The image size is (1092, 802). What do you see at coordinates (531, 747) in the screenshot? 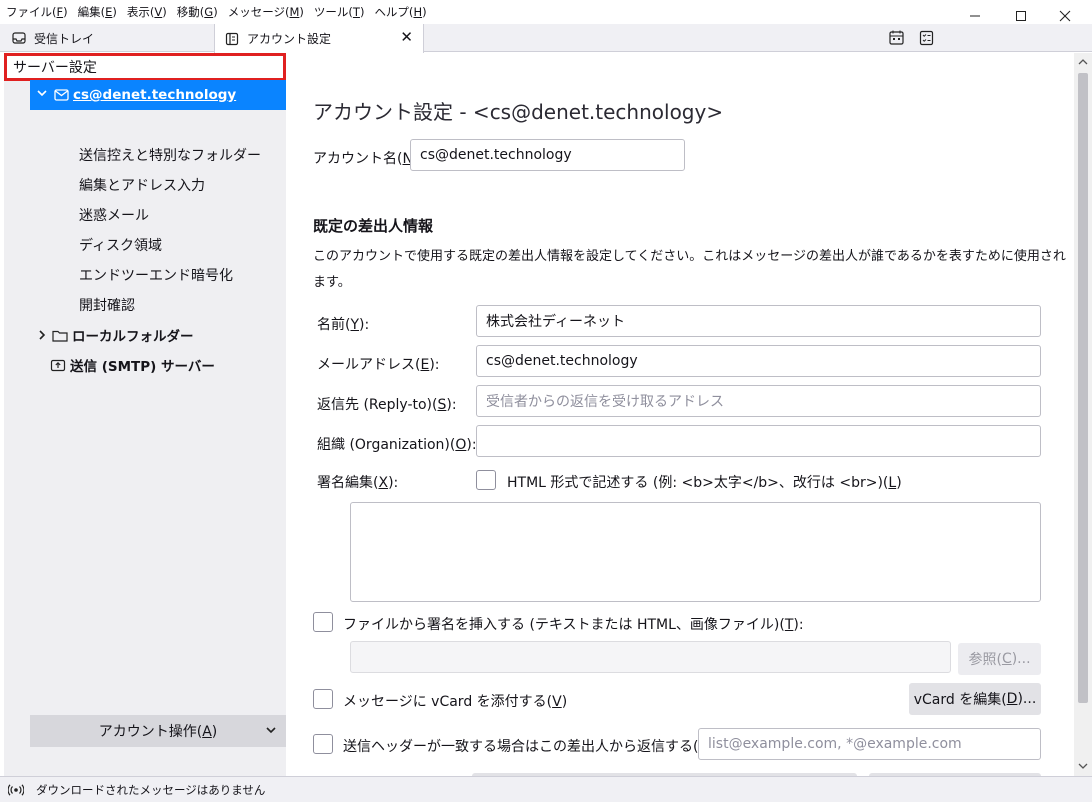
I see `reply-from-header-label: 送信ヘッダーが一致する場合はこの差出人から返信する(D):` at bounding box center [531, 747].